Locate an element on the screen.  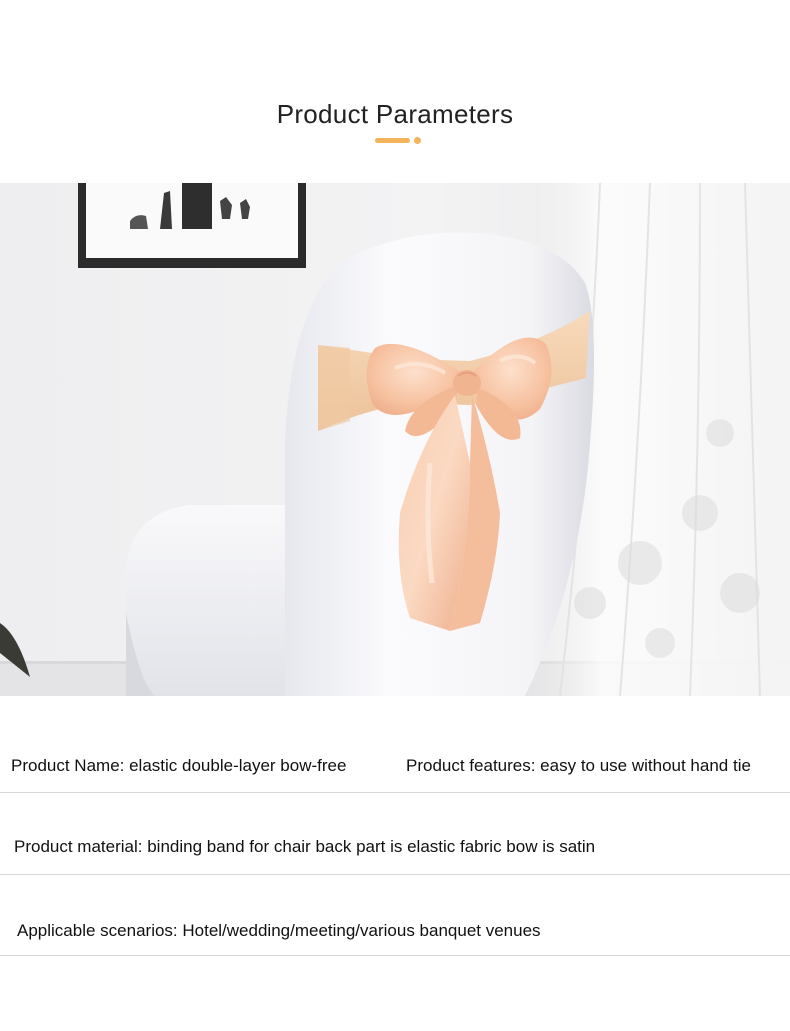
page-title: Product Parameters is located at coordinates (395, 114).